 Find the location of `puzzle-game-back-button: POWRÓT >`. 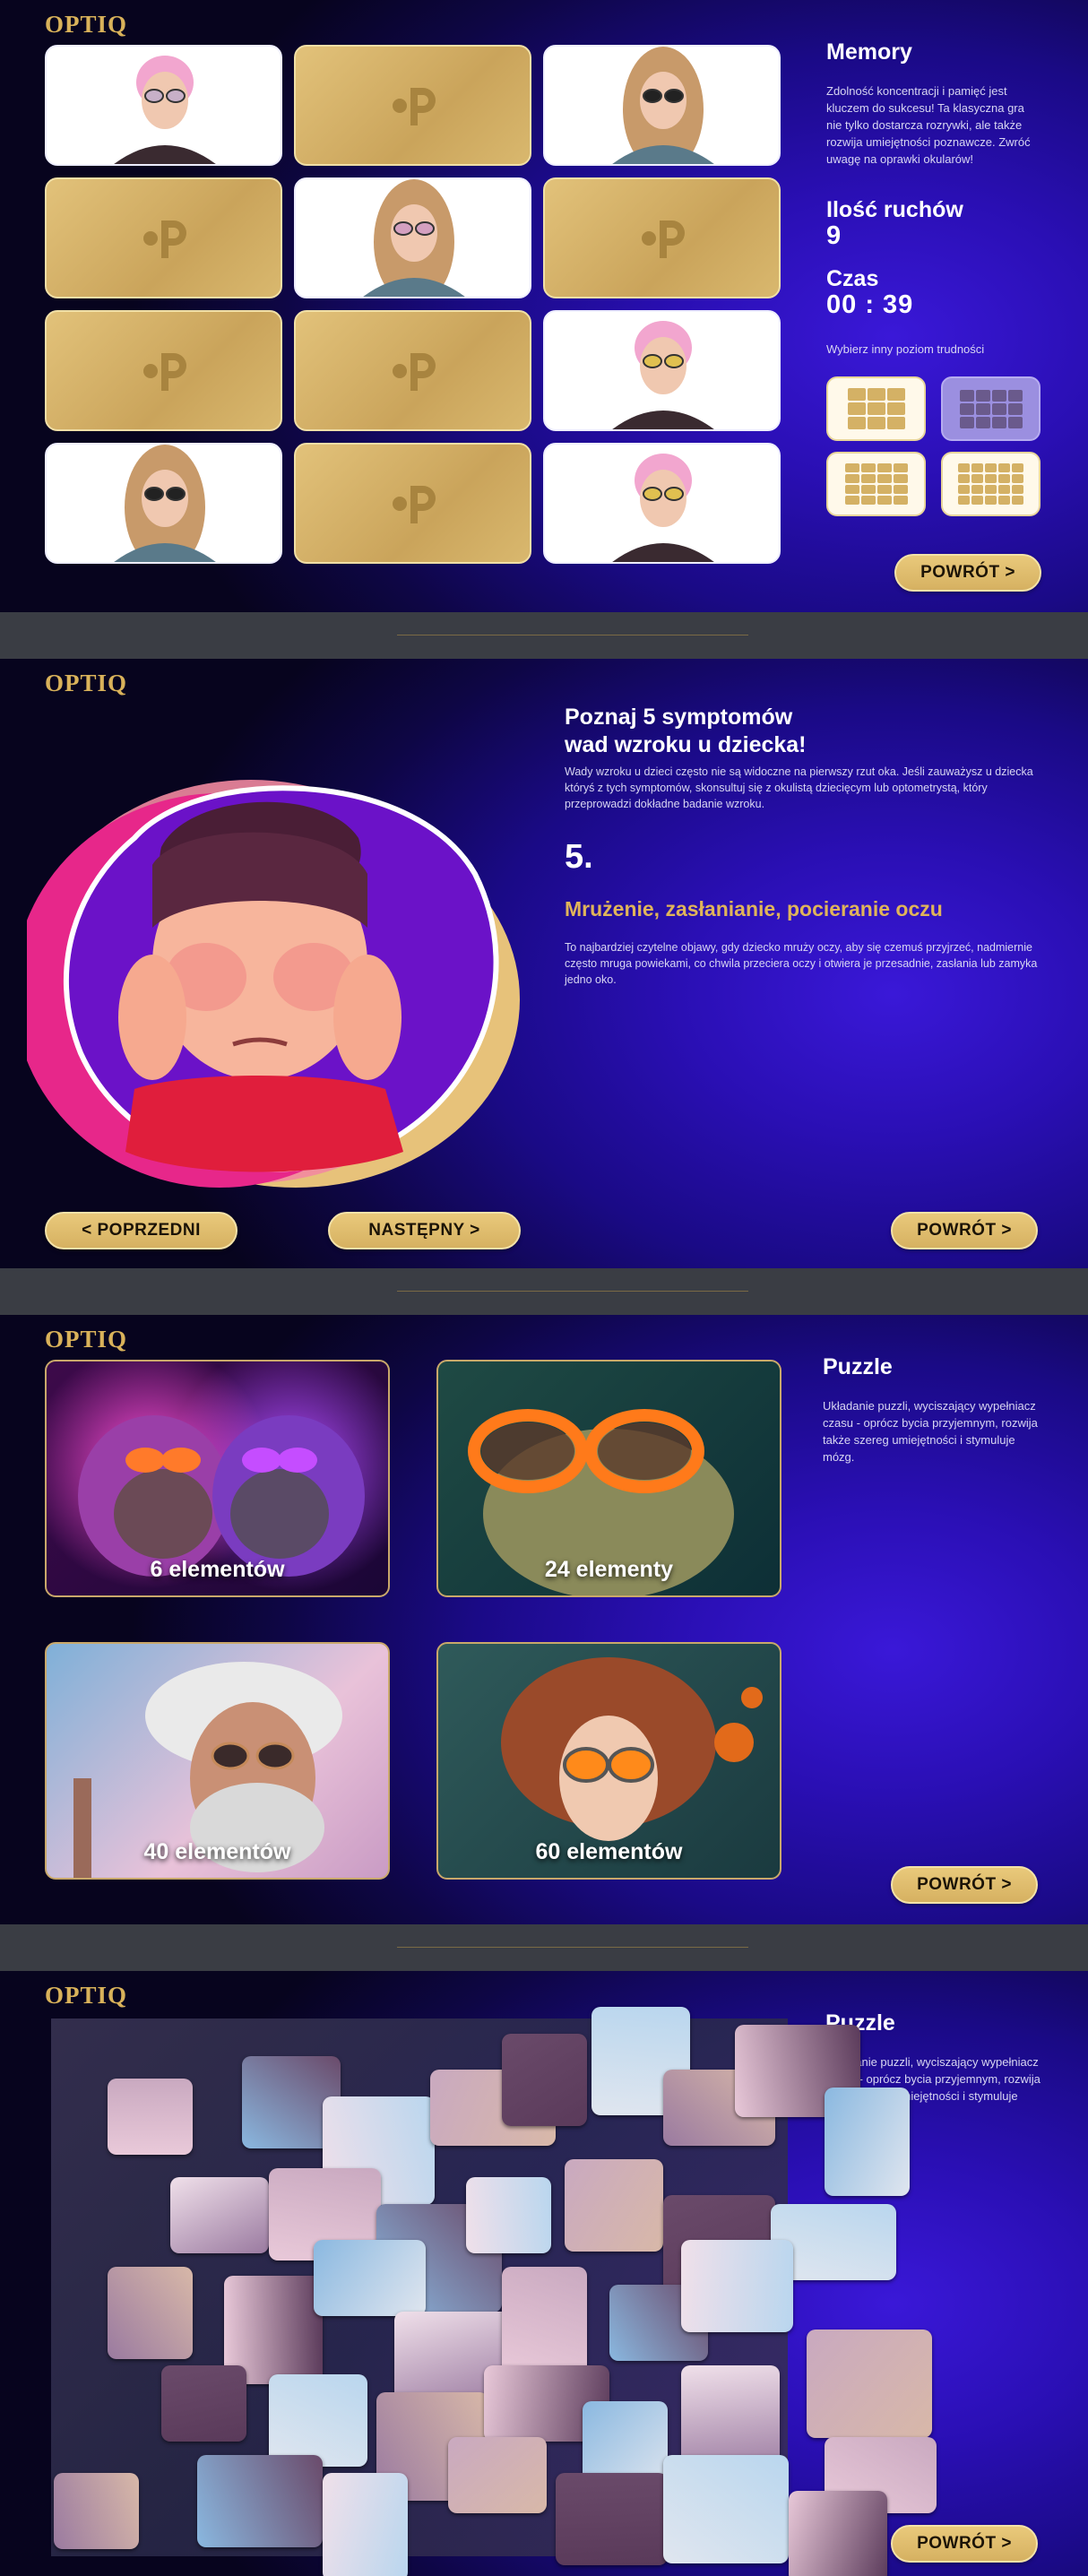

puzzle-game-back-button: POWRÓT > is located at coordinates (964, 2544).